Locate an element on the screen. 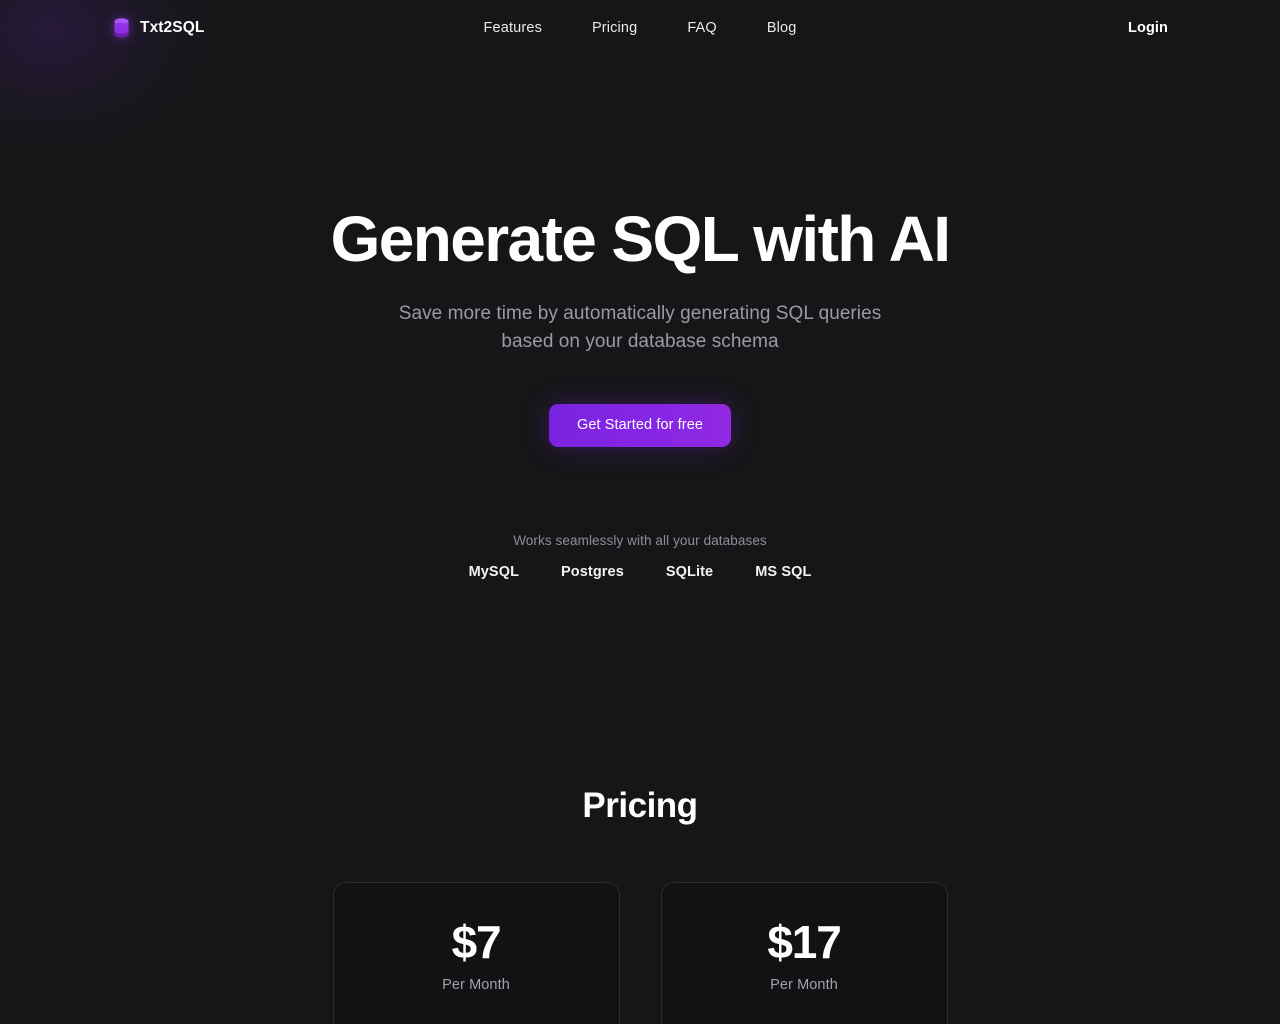 This screenshot has height=1024, width=1280. database-item-postgres: Postgres is located at coordinates (592, 572).